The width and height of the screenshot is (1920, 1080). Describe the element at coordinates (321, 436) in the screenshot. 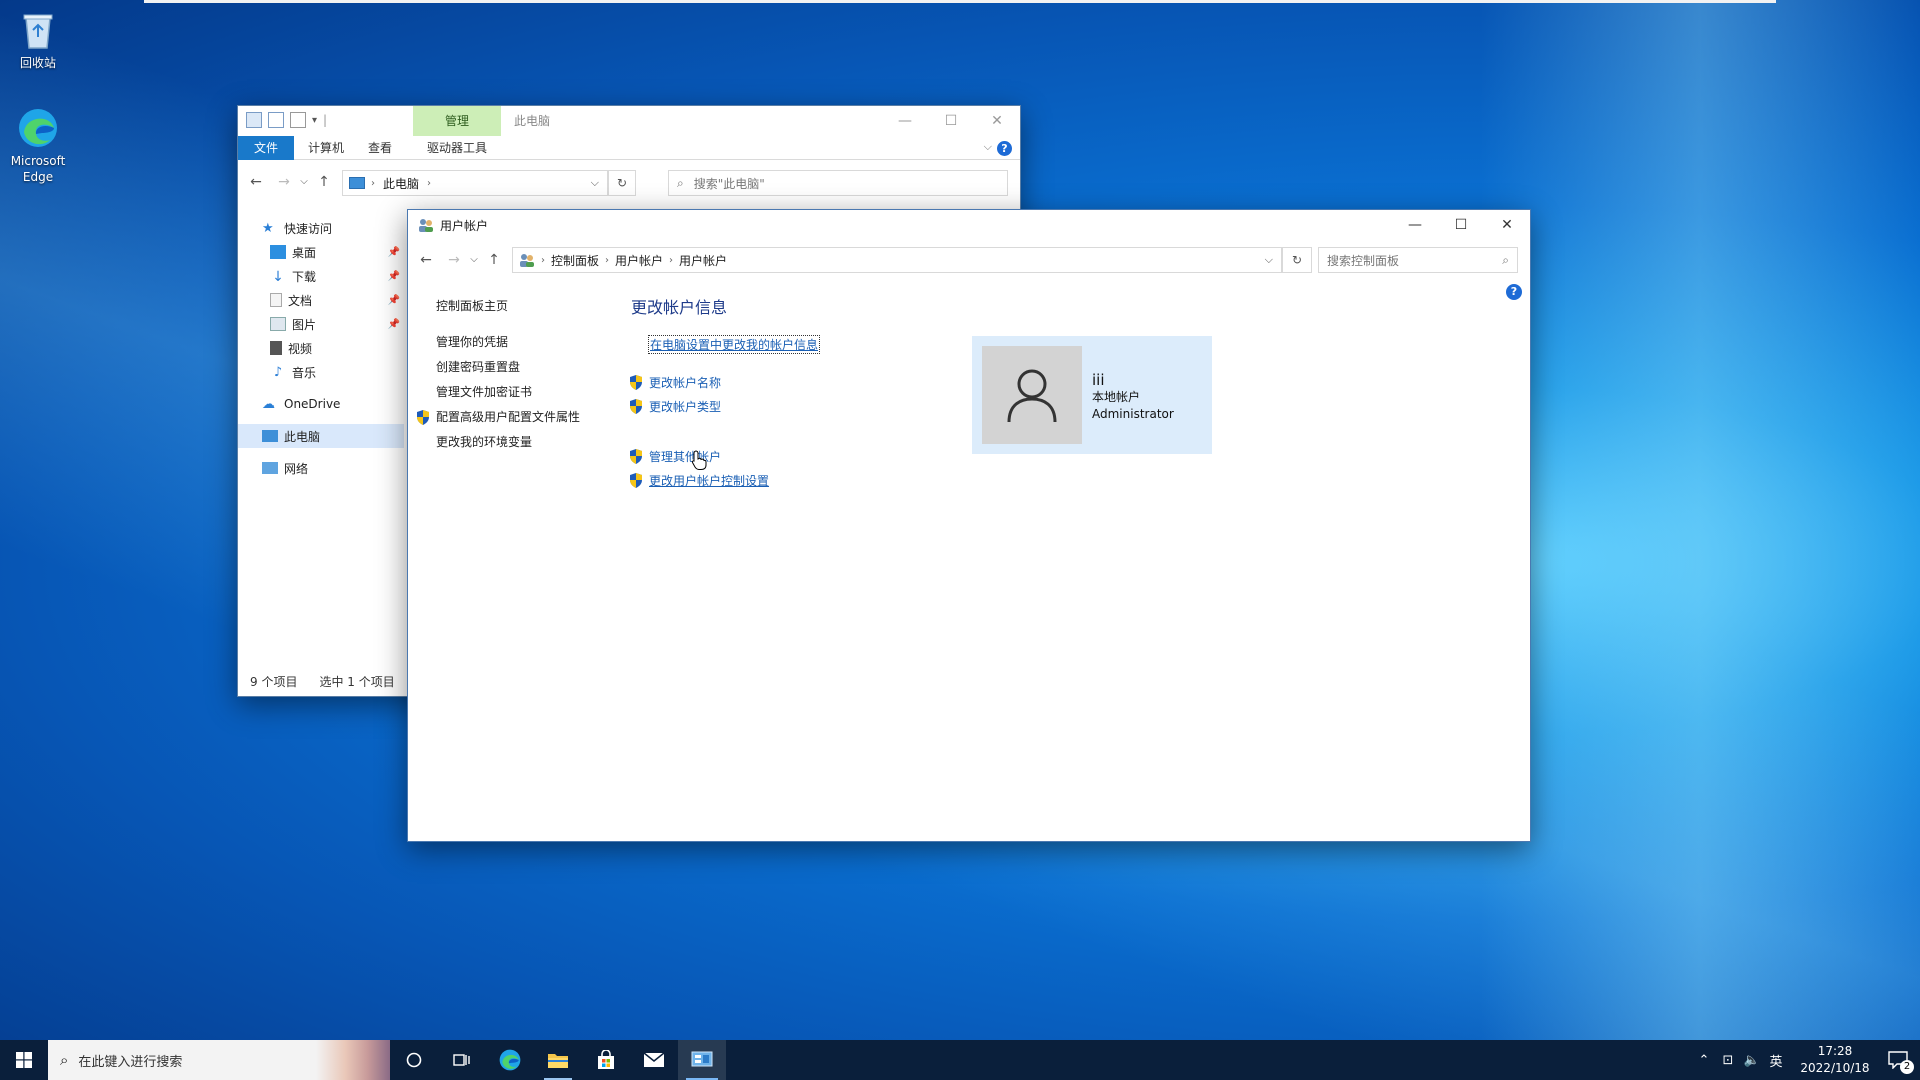

I see `nav-this-pc: 此电脑` at that location.